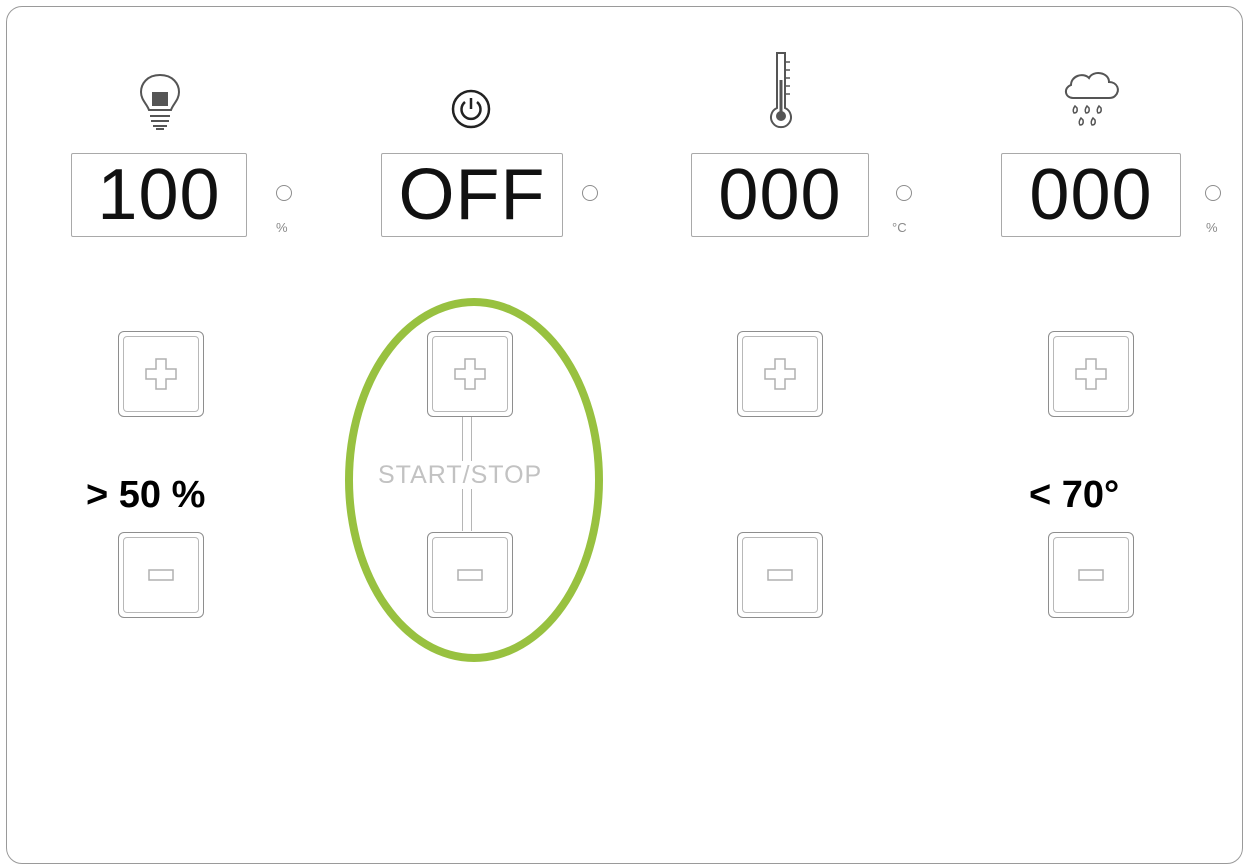 The width and height of the screenshot is (1251, 864). I want to click on light-indicator-led, so click(284, 193).